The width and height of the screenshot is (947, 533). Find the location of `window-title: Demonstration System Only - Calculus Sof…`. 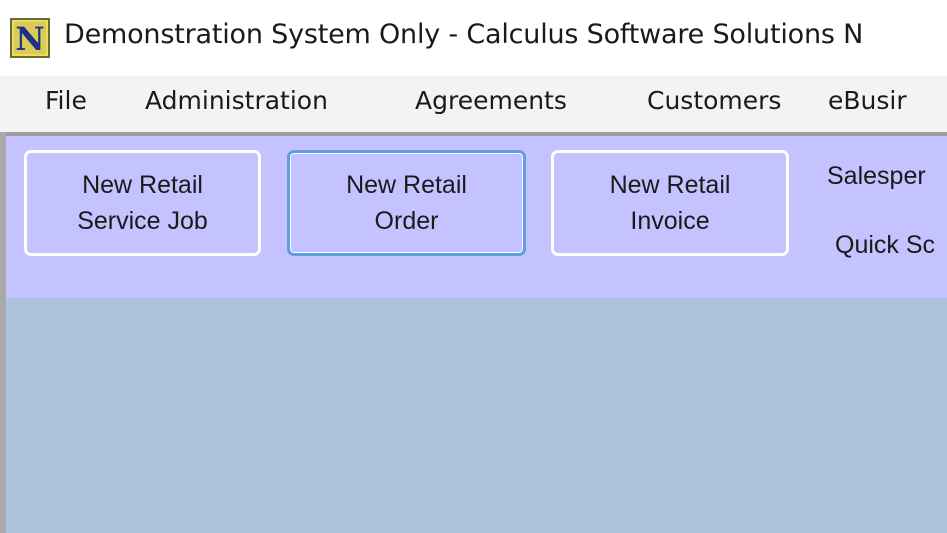

window-title: Demonstration System Only - Calculus Sof… is located at coordinates (464, 34).